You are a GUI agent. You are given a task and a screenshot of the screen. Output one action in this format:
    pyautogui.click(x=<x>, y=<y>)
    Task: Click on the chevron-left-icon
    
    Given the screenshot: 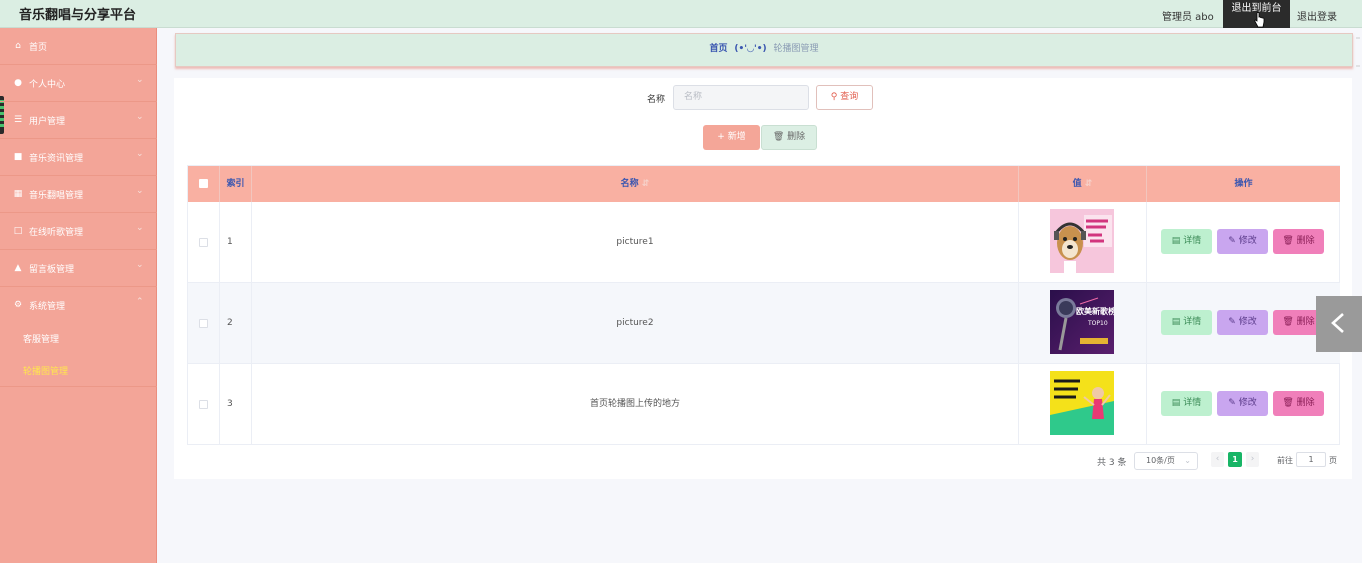 What is the action you would take?
    pyautogui.click(x=1337, y=323)
    